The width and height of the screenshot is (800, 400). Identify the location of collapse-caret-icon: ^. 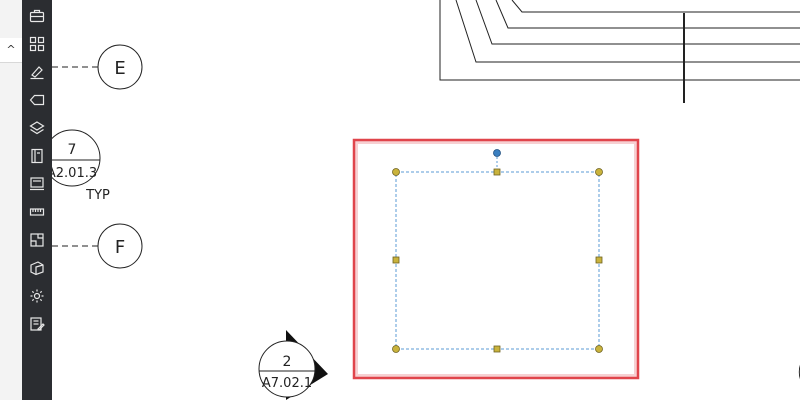
(11, 50).